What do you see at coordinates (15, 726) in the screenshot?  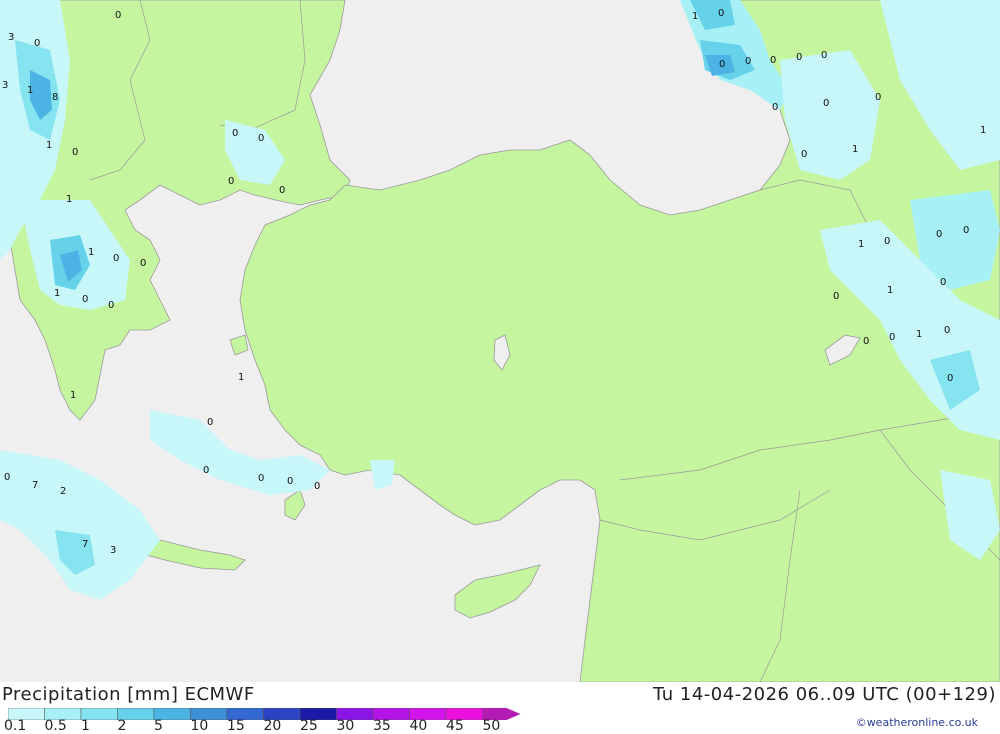 I see `legend-tick: 0.1` at bounding box center [15, 726].